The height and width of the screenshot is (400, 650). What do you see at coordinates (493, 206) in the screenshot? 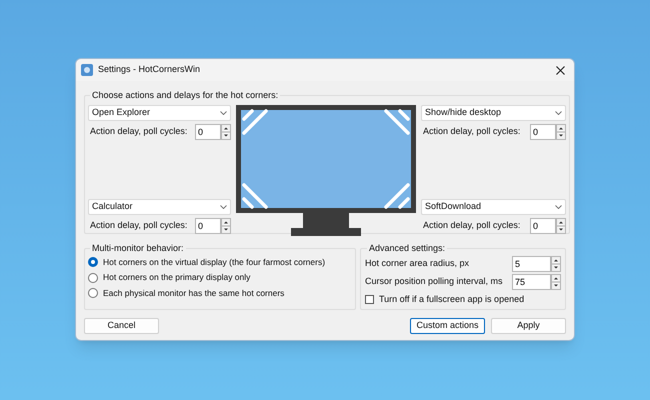
I see `action-dropdown: SoftDownload` at bounding box center [493, 206].